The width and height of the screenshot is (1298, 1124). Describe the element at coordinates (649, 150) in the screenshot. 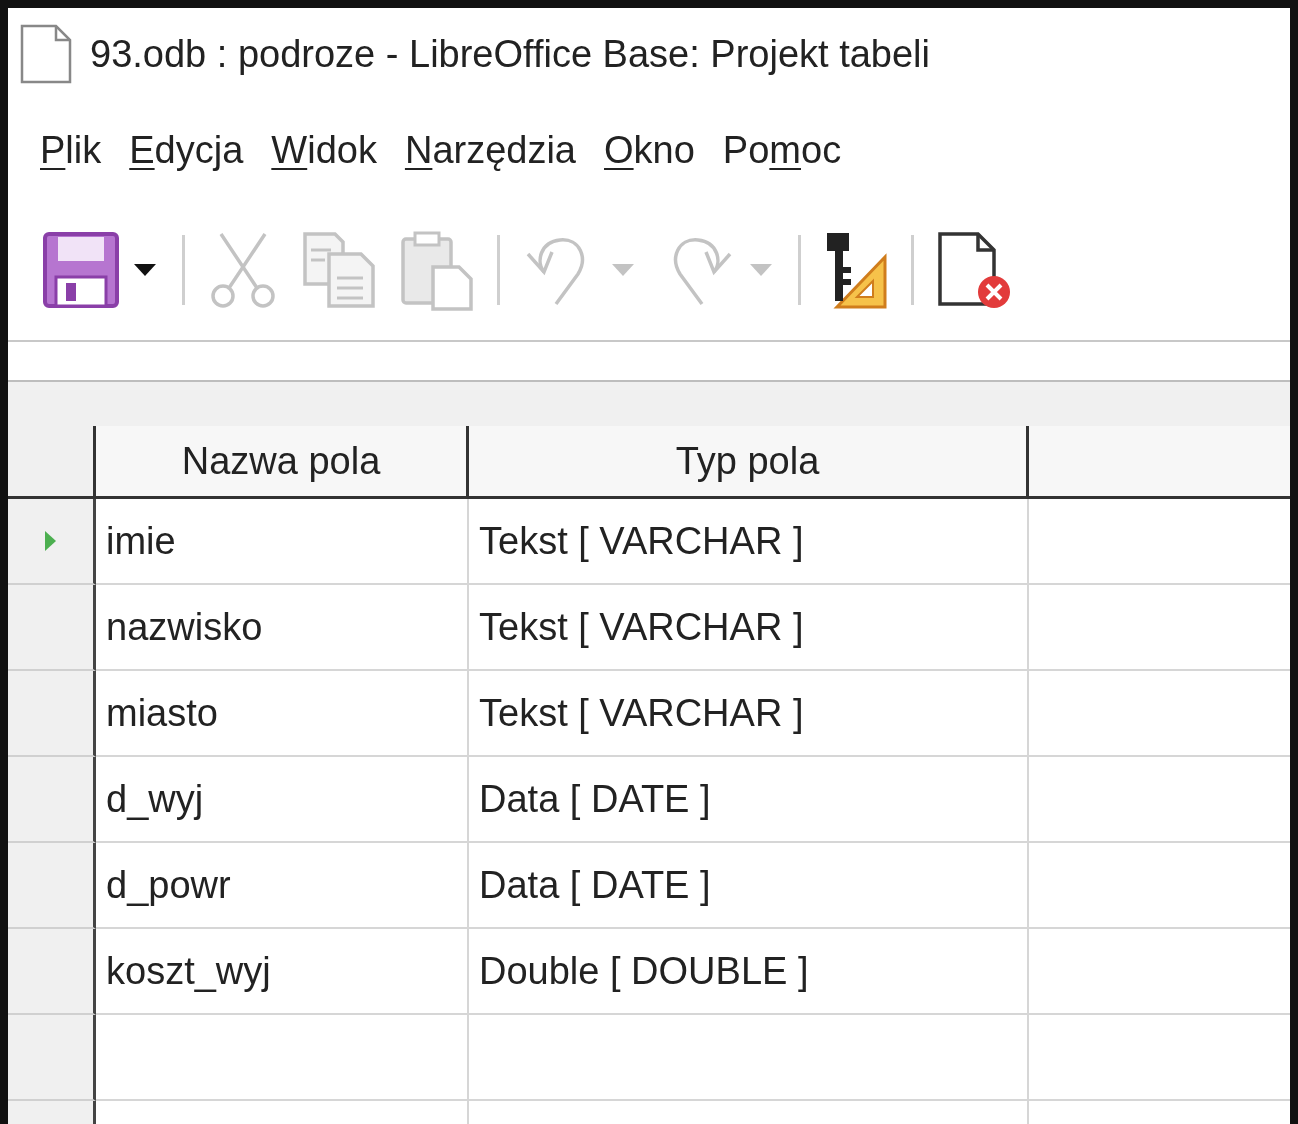

I see `menu-item: Okno` at that location.